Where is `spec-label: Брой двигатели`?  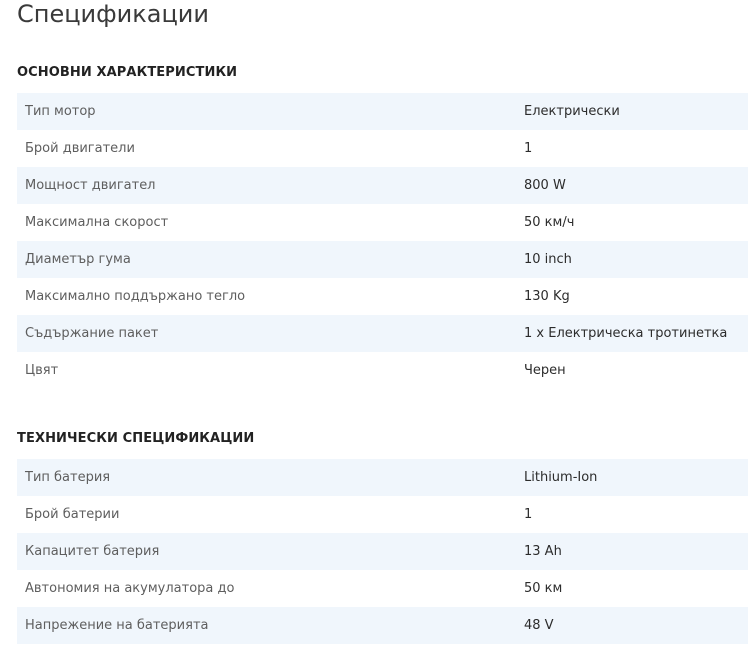 spec-label: Брой двигатели is located at coordinates (80, 148).